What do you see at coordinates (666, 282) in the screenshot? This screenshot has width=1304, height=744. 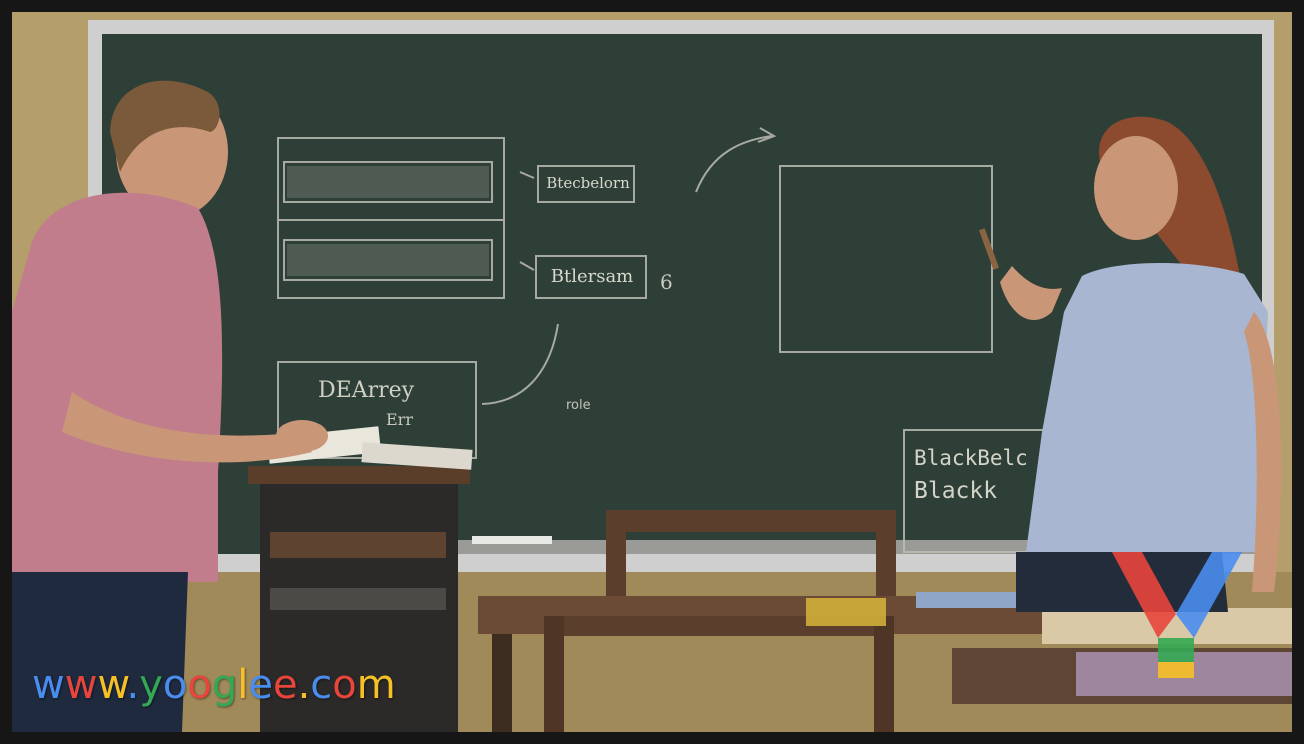 I see `chalk-label-2-suffix: 6` at bounding box center [666, 282].